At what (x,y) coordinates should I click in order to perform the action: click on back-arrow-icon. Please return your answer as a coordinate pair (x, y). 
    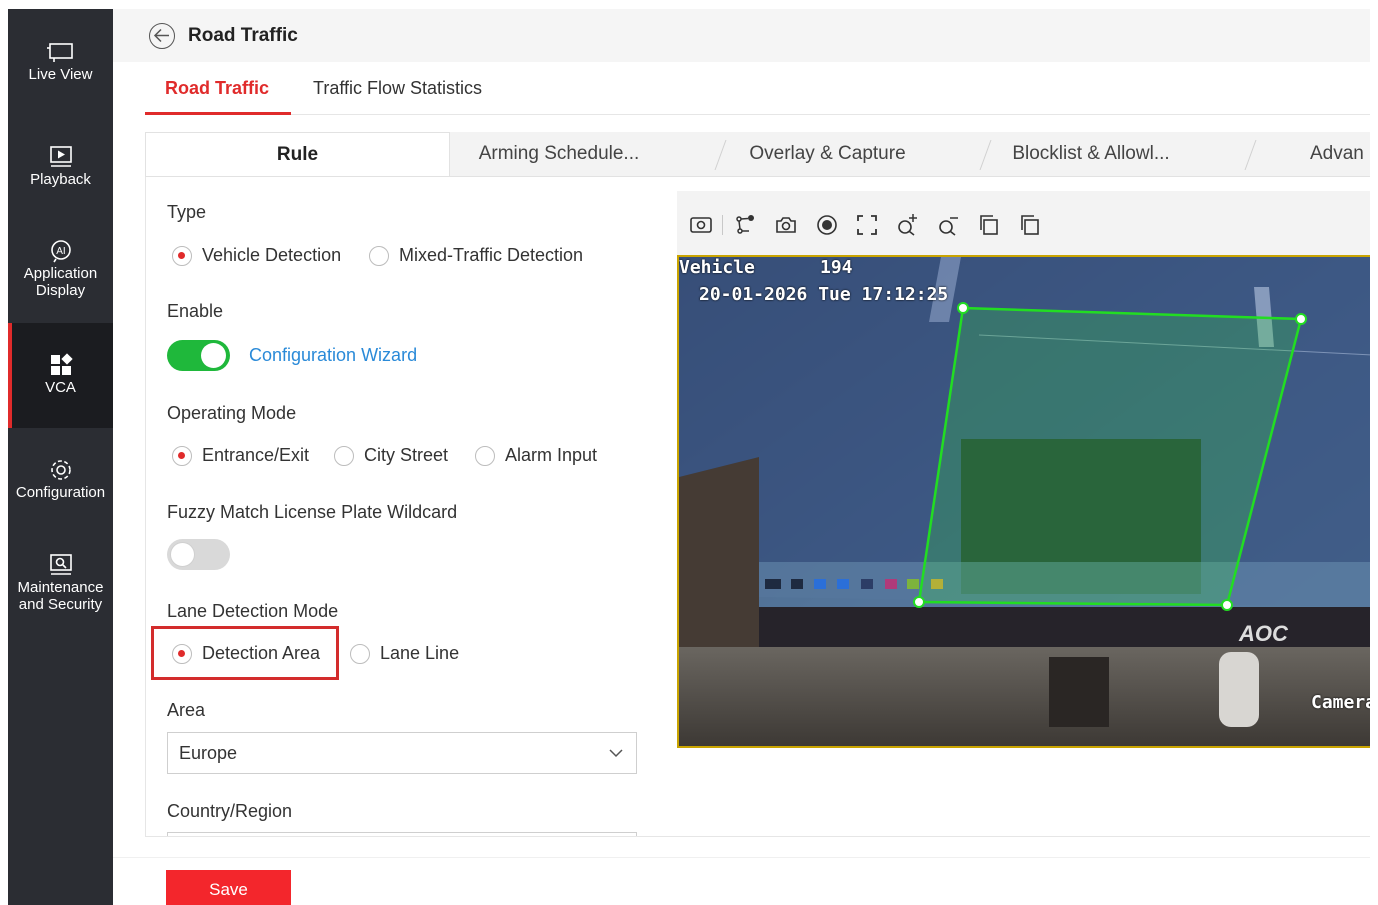
    Looking at the image, I should click on (161, 35).